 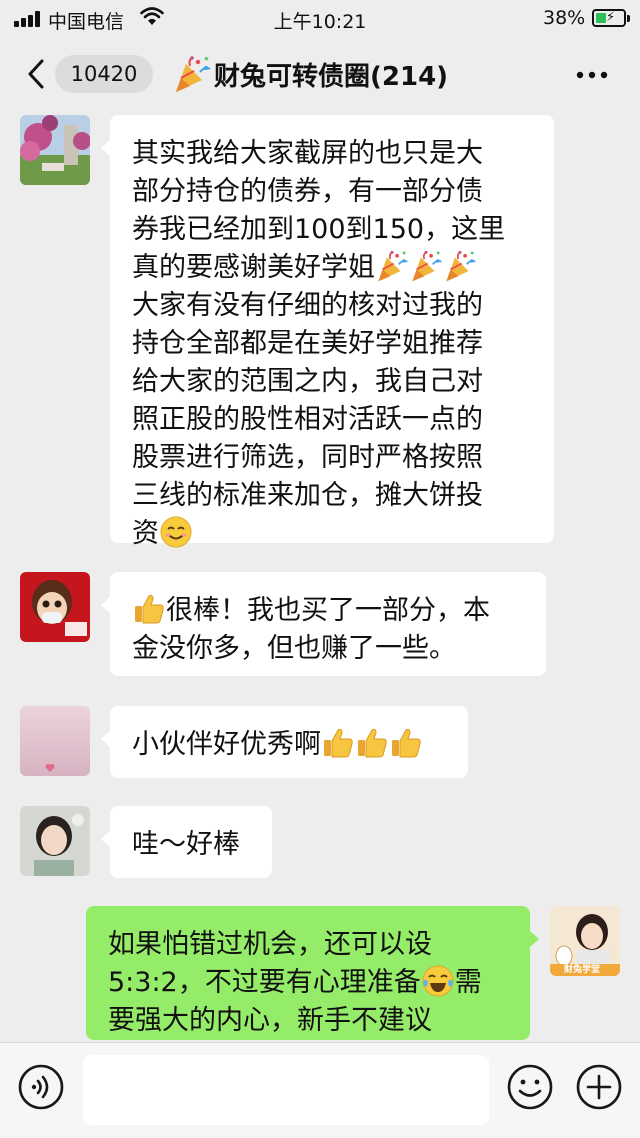 I want to click on message-text: 很棒！我也买了一部分，本 金没你多，但也赚了一些。, so click(x=328, y=630).